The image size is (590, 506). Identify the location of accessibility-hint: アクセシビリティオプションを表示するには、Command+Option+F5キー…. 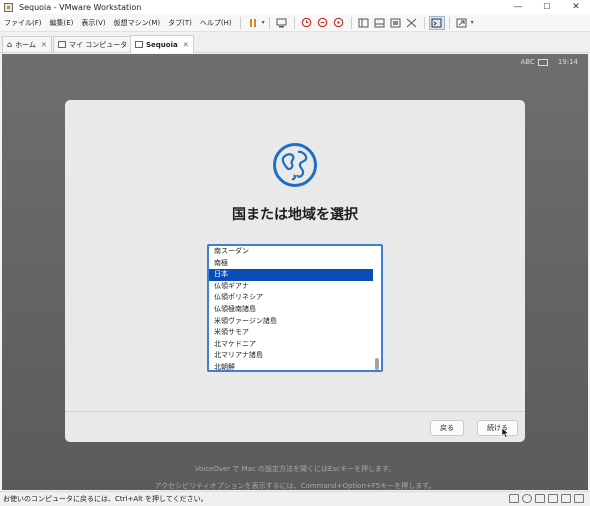
(295, 486).